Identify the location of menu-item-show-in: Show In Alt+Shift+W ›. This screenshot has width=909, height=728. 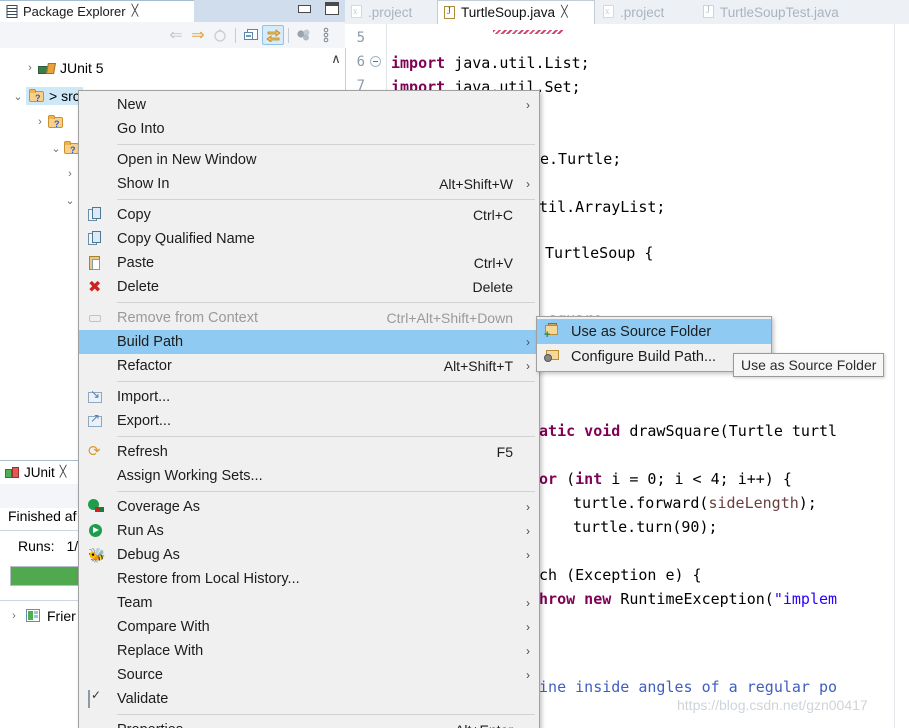
(309, 184).